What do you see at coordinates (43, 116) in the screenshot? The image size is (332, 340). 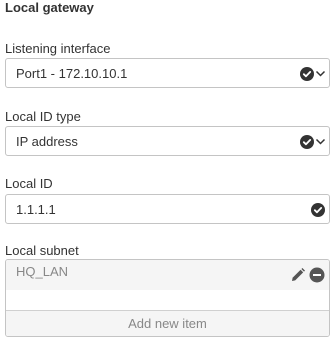 I see `local-id-type-label: Local ID type` at bounding box center [43, 116].